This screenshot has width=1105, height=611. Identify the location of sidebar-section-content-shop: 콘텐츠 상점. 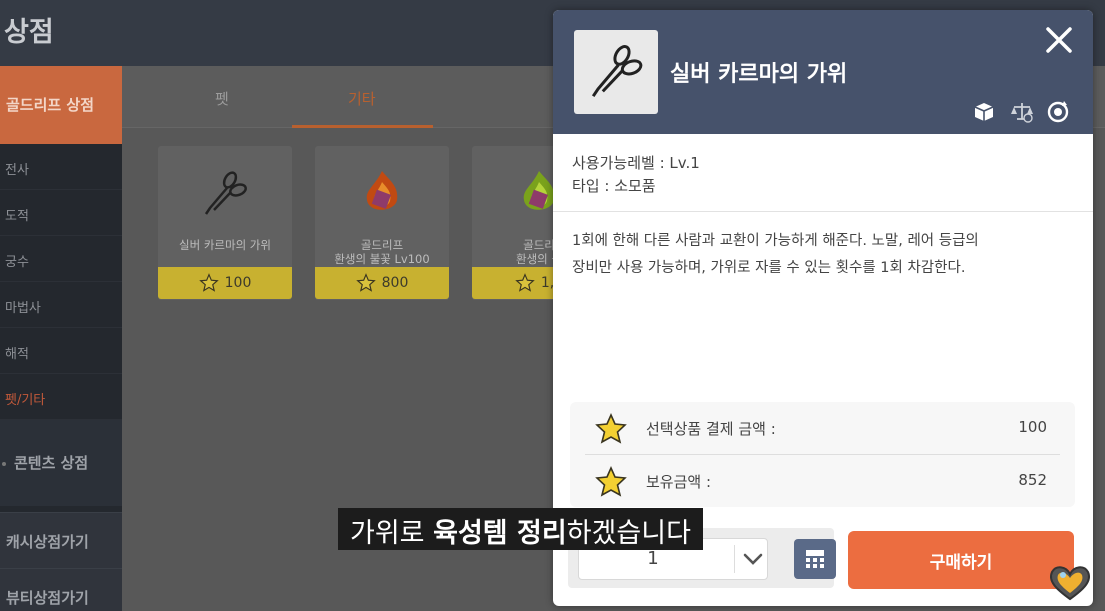
(61, 463).